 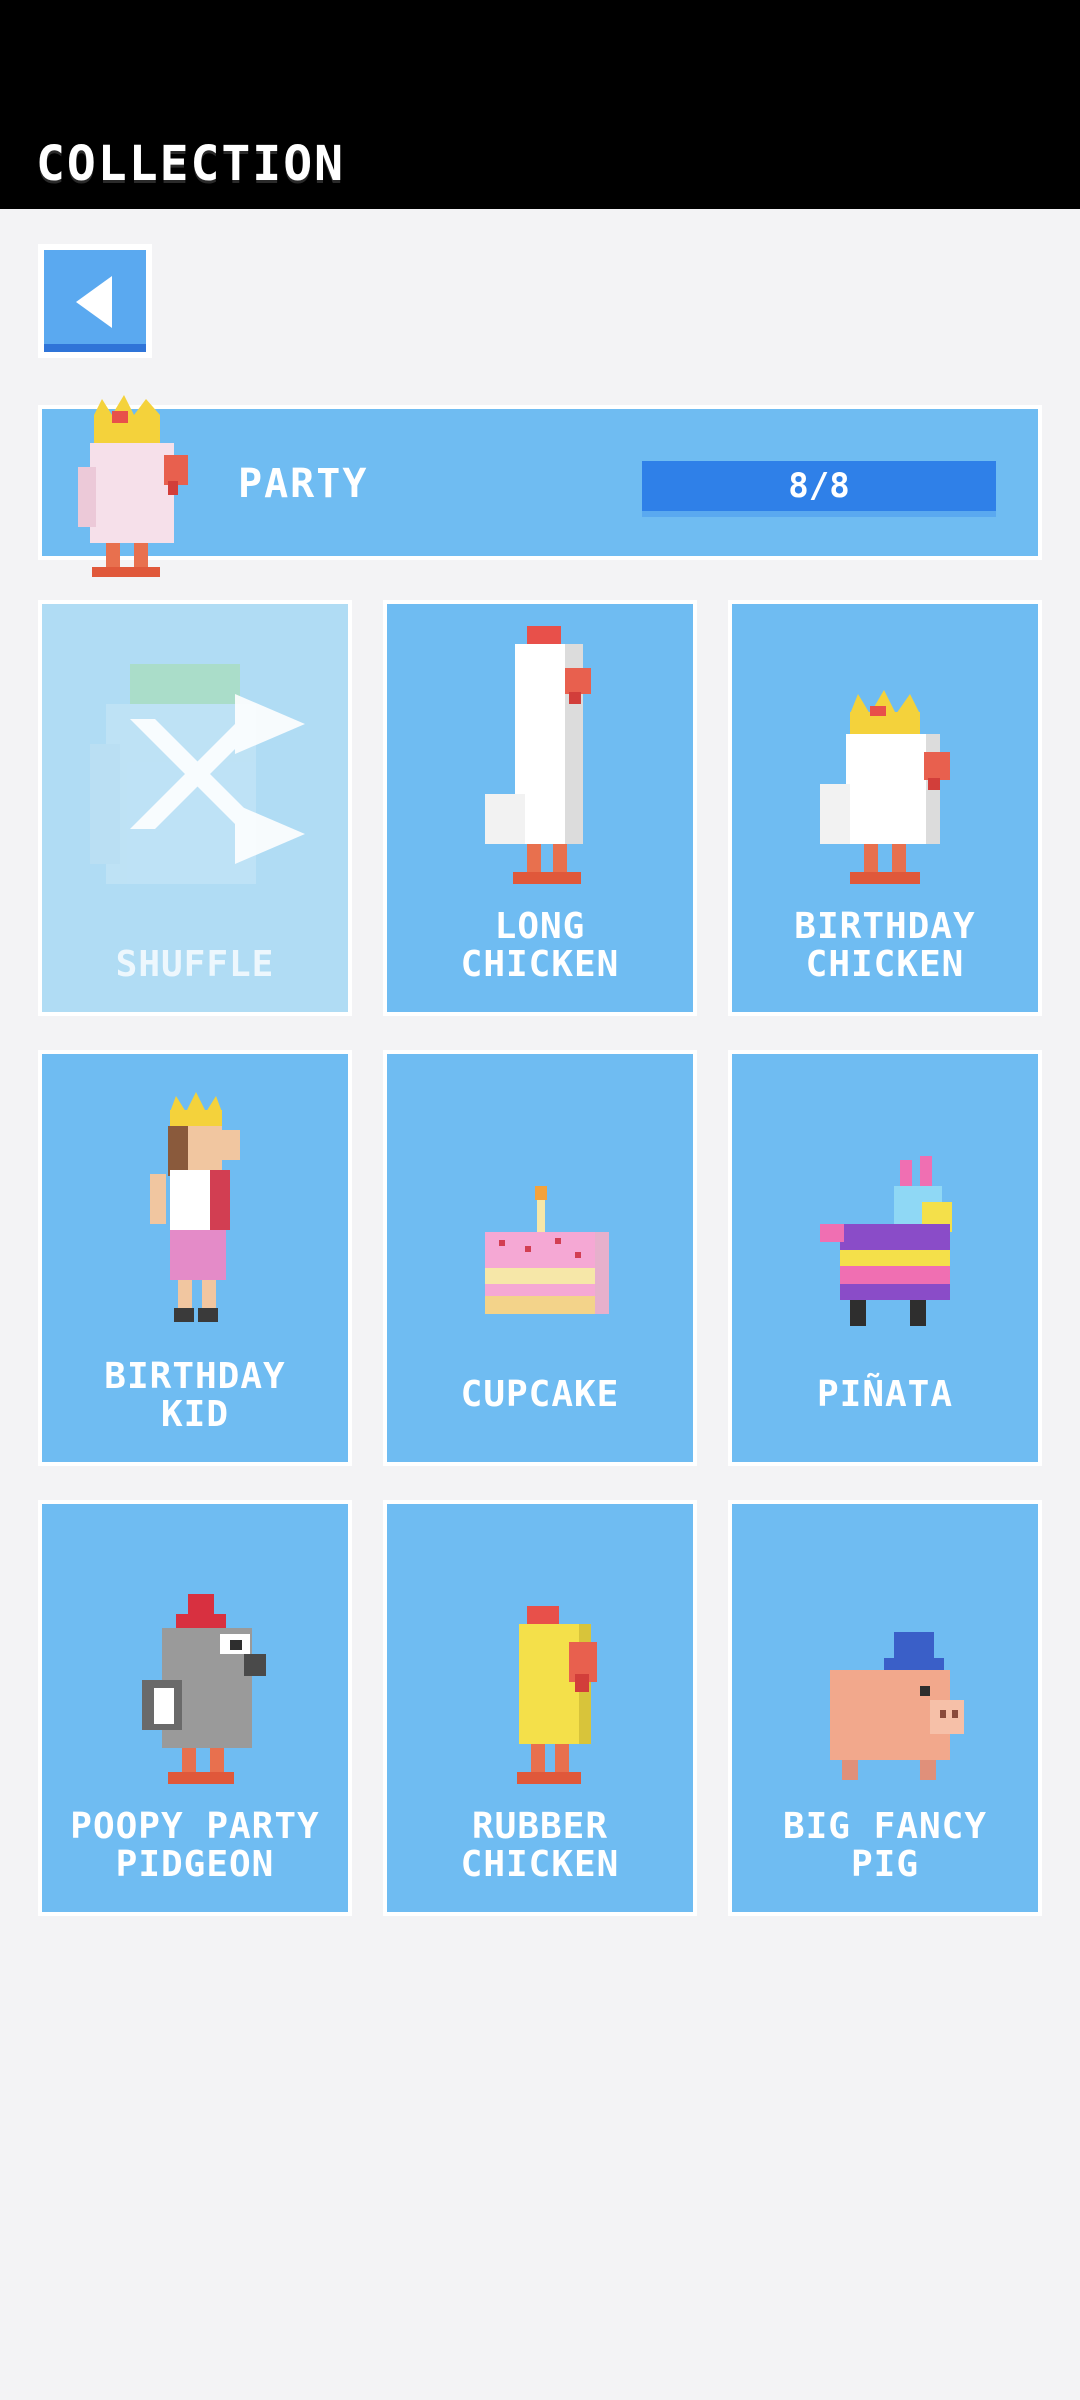 I want to click on card-label: LONG CHICKEN, so click(x=540, y=945).